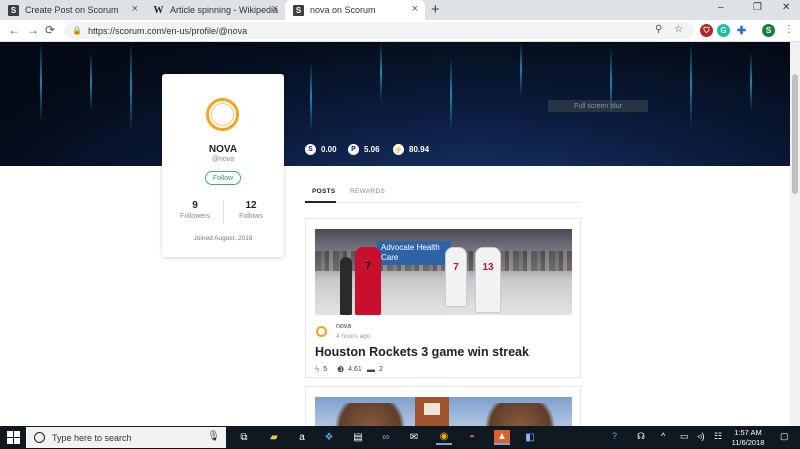 The width and height of the screenshot is (800, 449). Describe the element at coordinates (706, 30) in the screenshot. I see `extension-shield-icon: ⛉` at that location.